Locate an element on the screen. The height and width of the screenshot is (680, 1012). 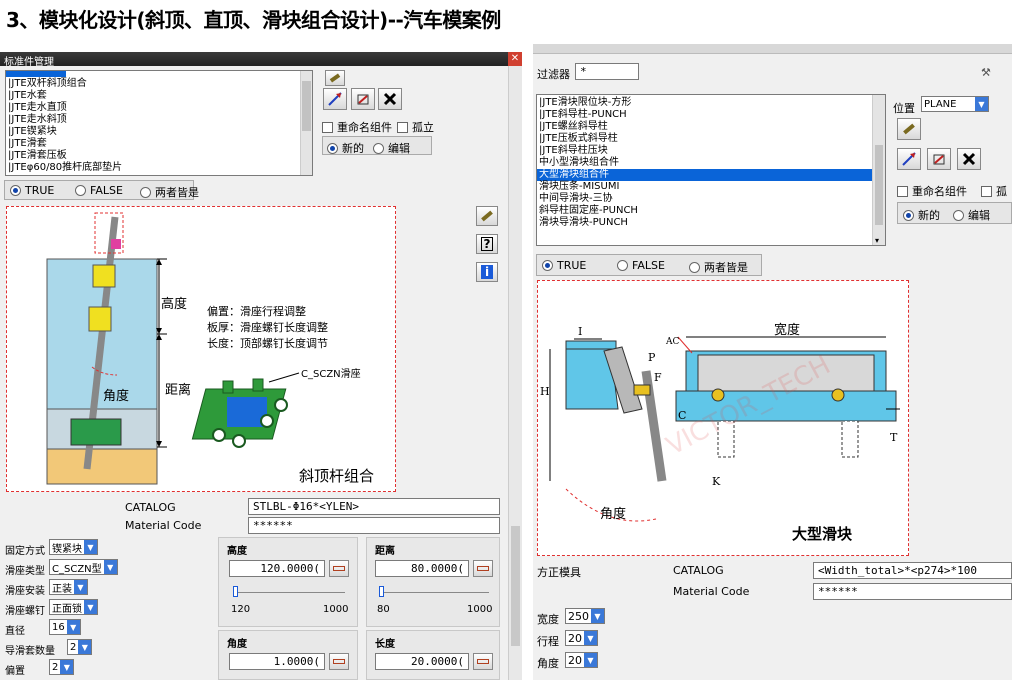
left-title-bar: 标准件管理 ✕ is located at coordinates (261, 60).